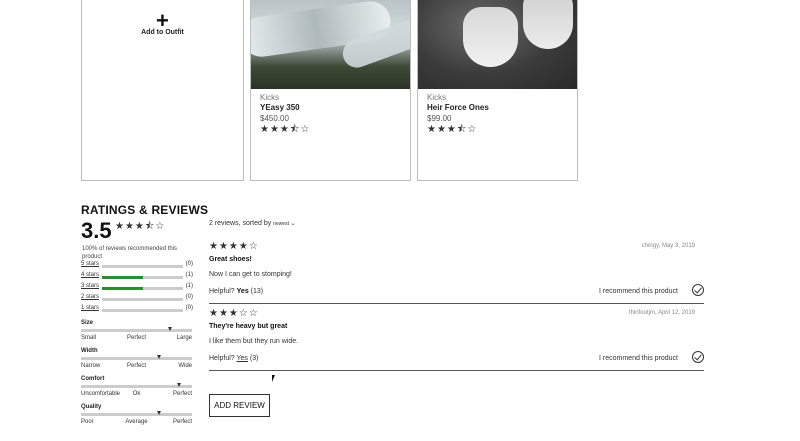 This screenshot has height=441, width=800. What do you see at coordinates (136, 394) in the screenshot?
I see `factor-mid-label: Ok` at bounding box center [136, 394].